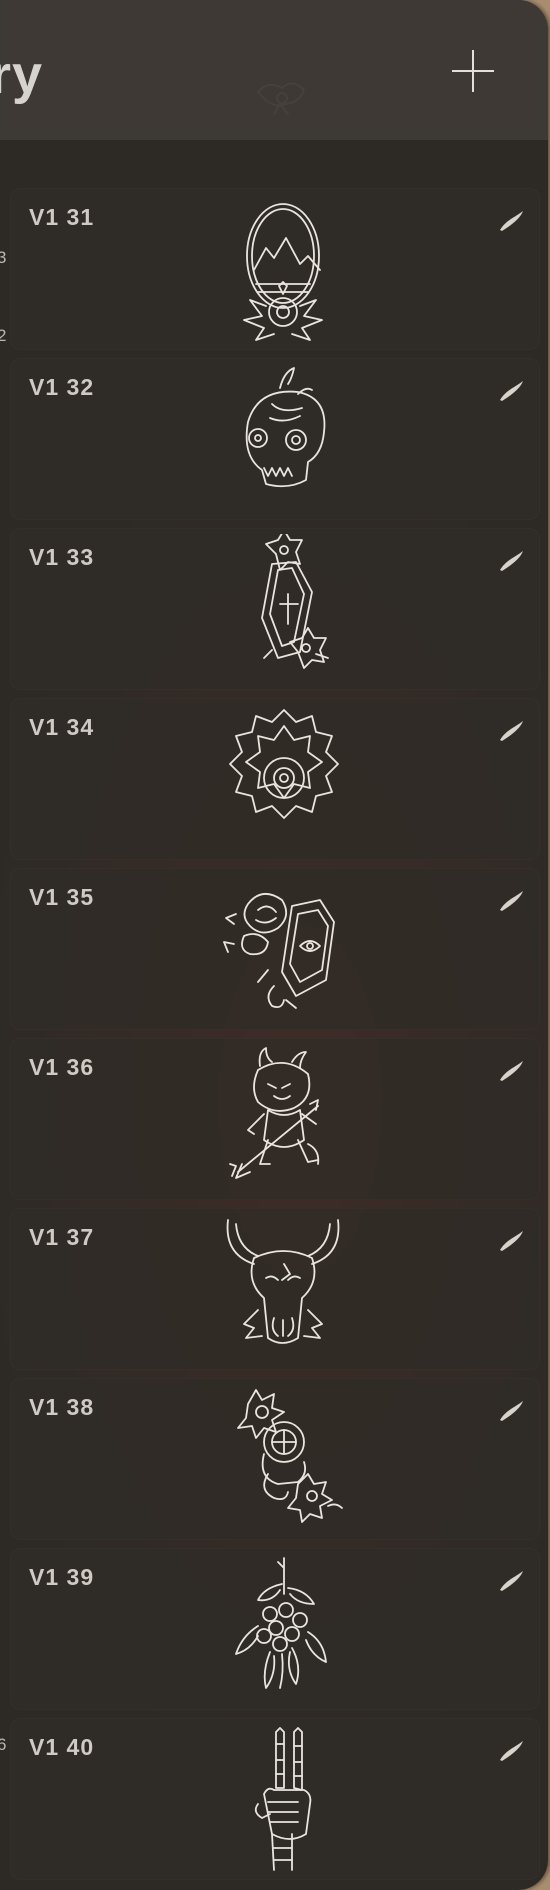  I want to click on brush-card: V1 38, so click(275, 1459).